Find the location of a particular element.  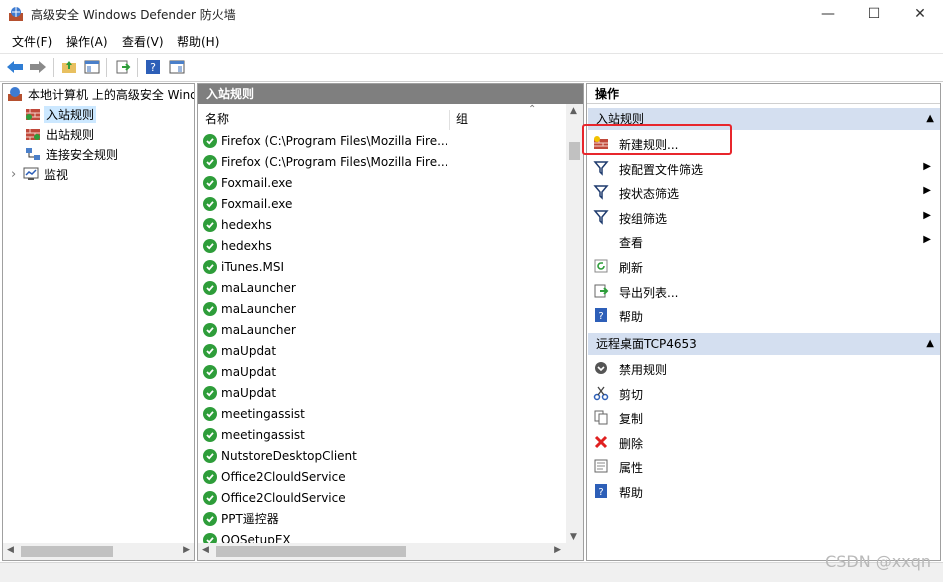

list-horizontal-scrollbar: ◀ ▶ is located at coordinates (390, 551).